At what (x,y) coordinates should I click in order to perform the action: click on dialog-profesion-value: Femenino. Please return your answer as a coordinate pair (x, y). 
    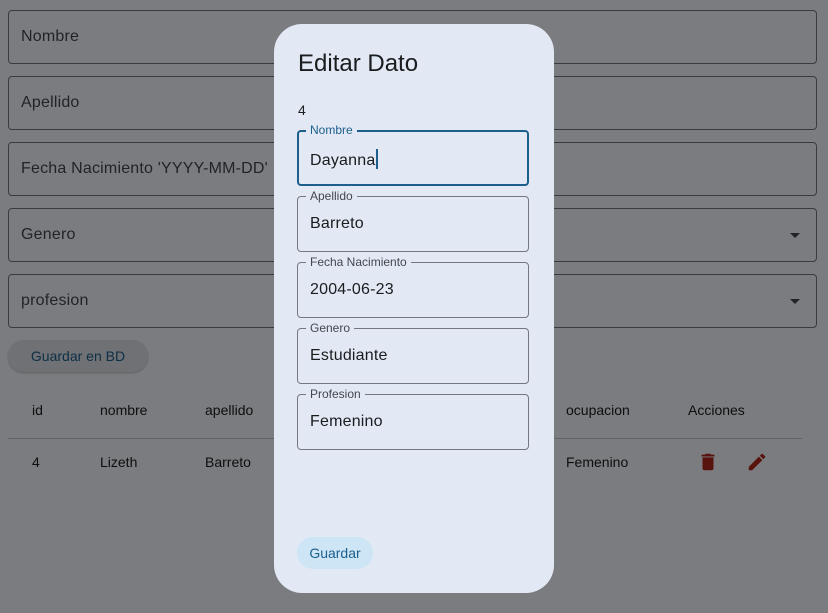
    Looking at the image, I should click on (346, 421).